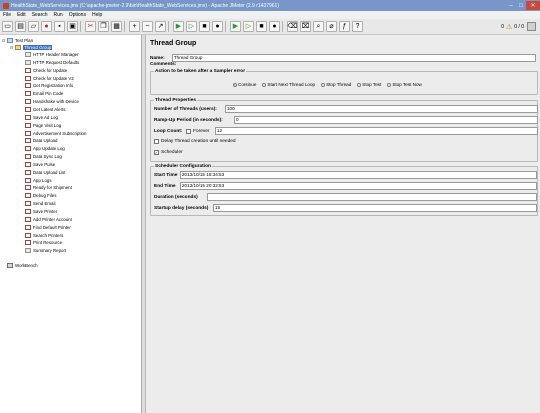 This screenshot has height=413, width=540. What do you see at coordinates (357, 26) in the screenshot?
I see `help-icon: ?` at bounding box center [357, 26].